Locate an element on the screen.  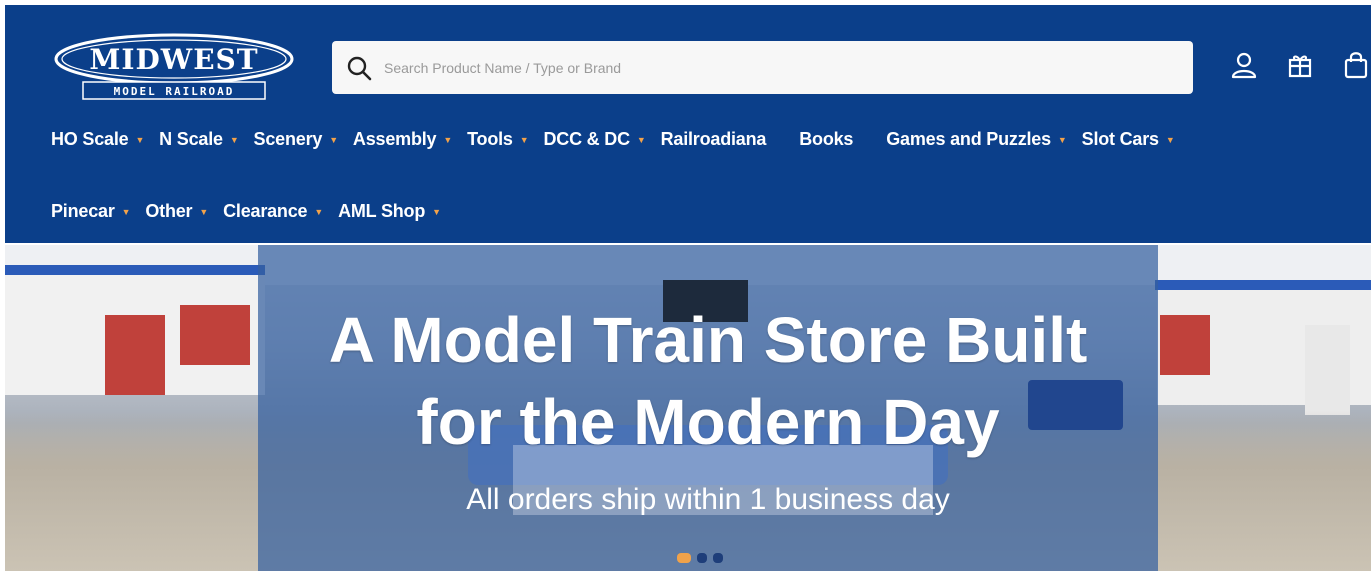
hero-title-line-2: for the Modern Day is located at coordinates (708, 422).